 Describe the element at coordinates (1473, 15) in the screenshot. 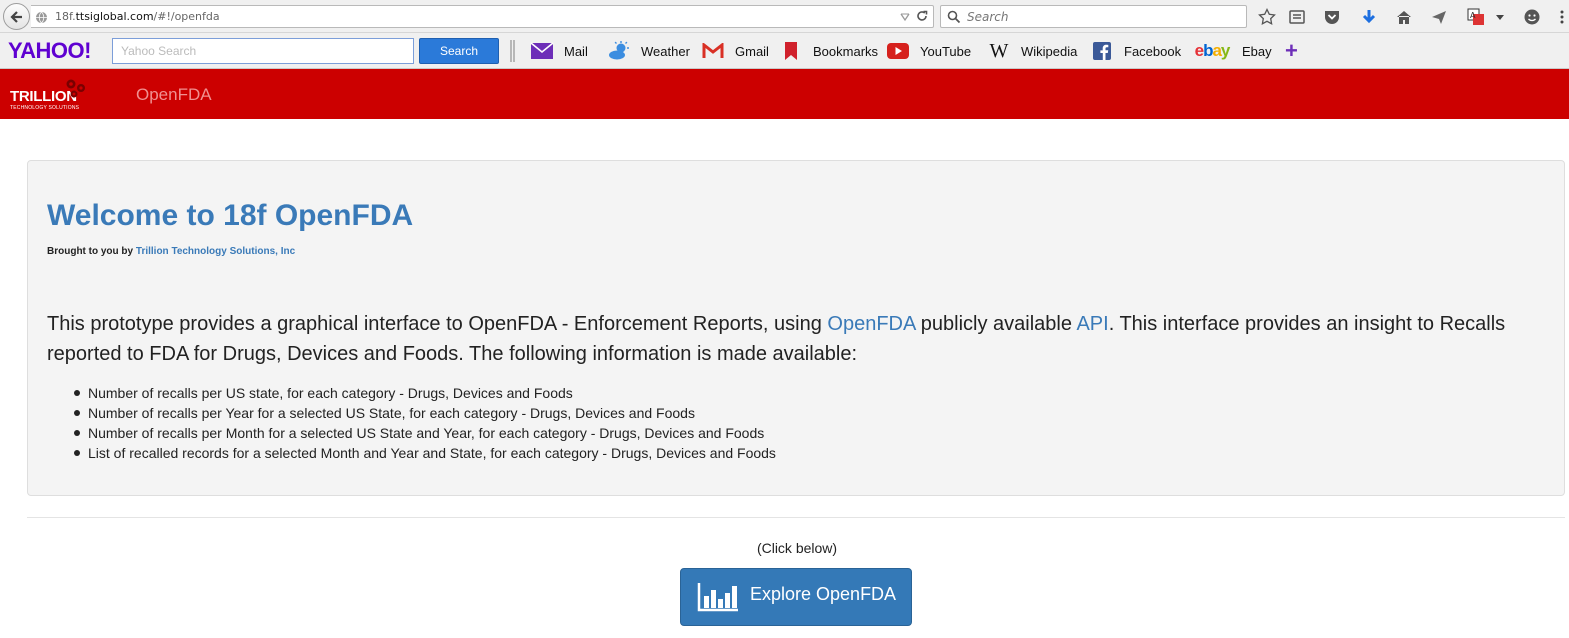

I see `svg-text: A` at that location.